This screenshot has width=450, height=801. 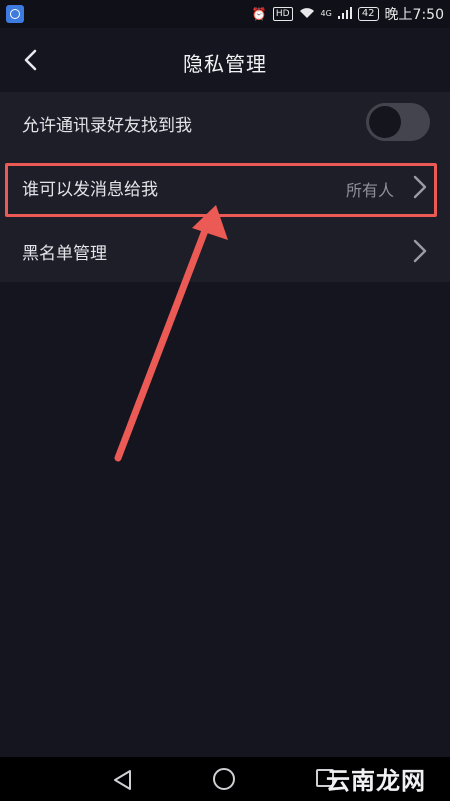 I want to click on app-notification-icon, so click(x=15, y=14).